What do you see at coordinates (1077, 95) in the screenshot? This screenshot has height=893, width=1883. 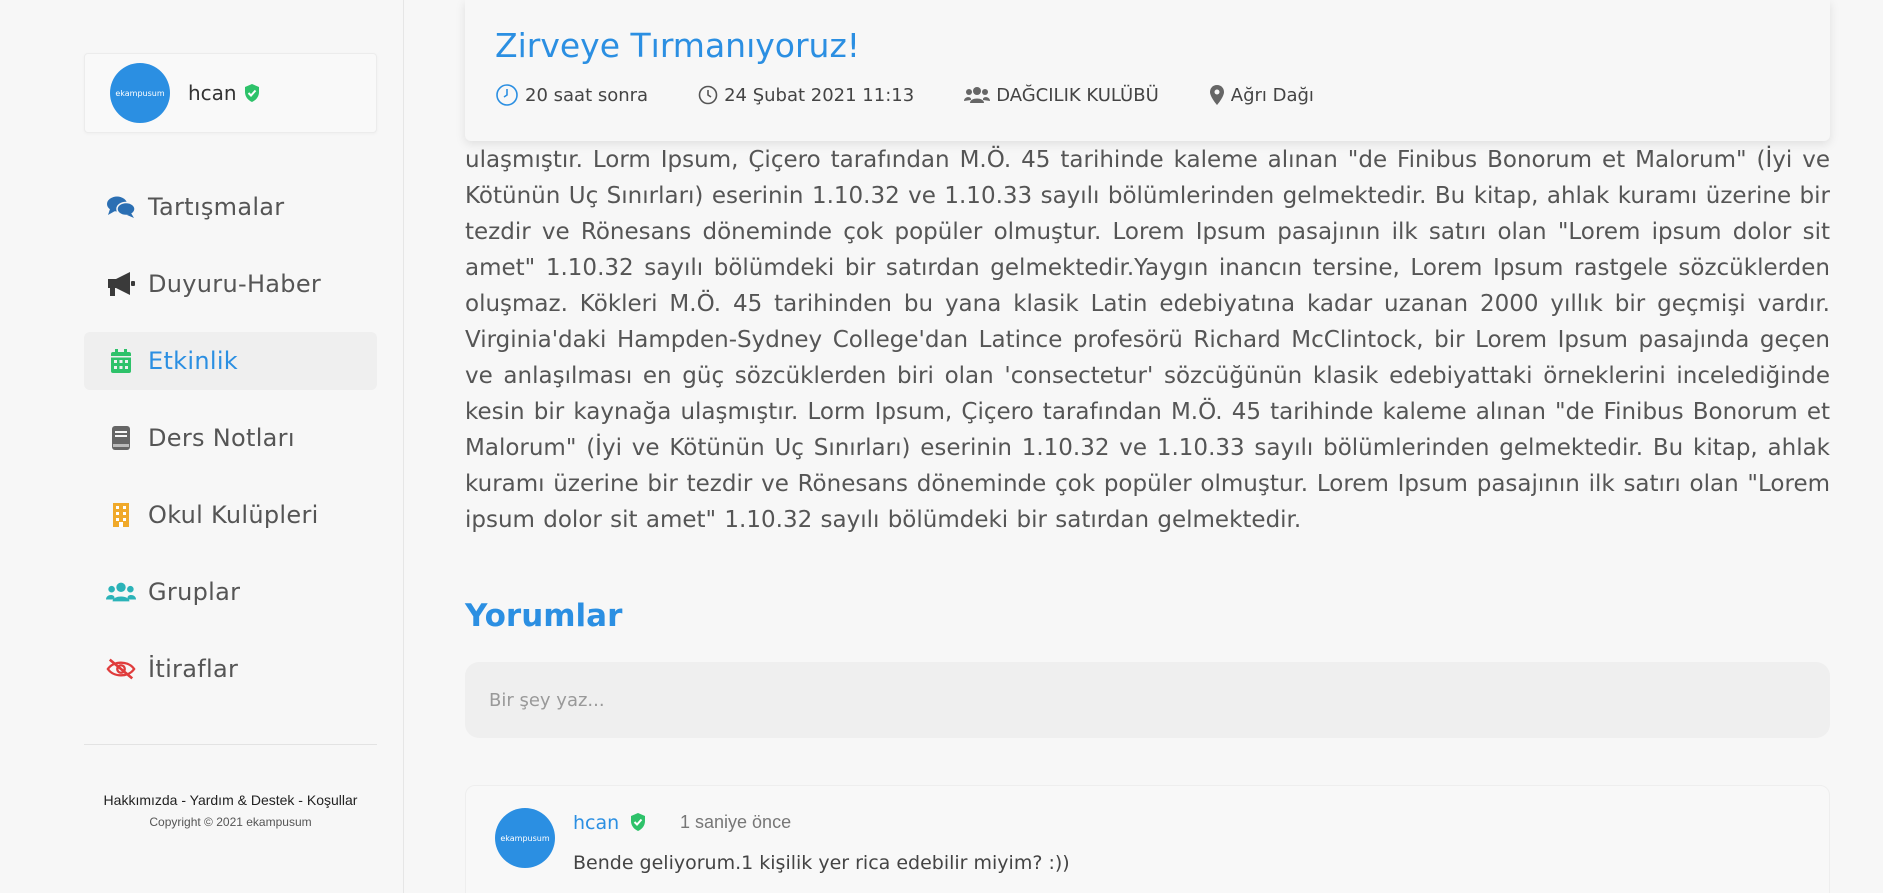 I see `event-club-text: DAĞCILIK KULÜBÜ` at bounding box center [1077, 95].